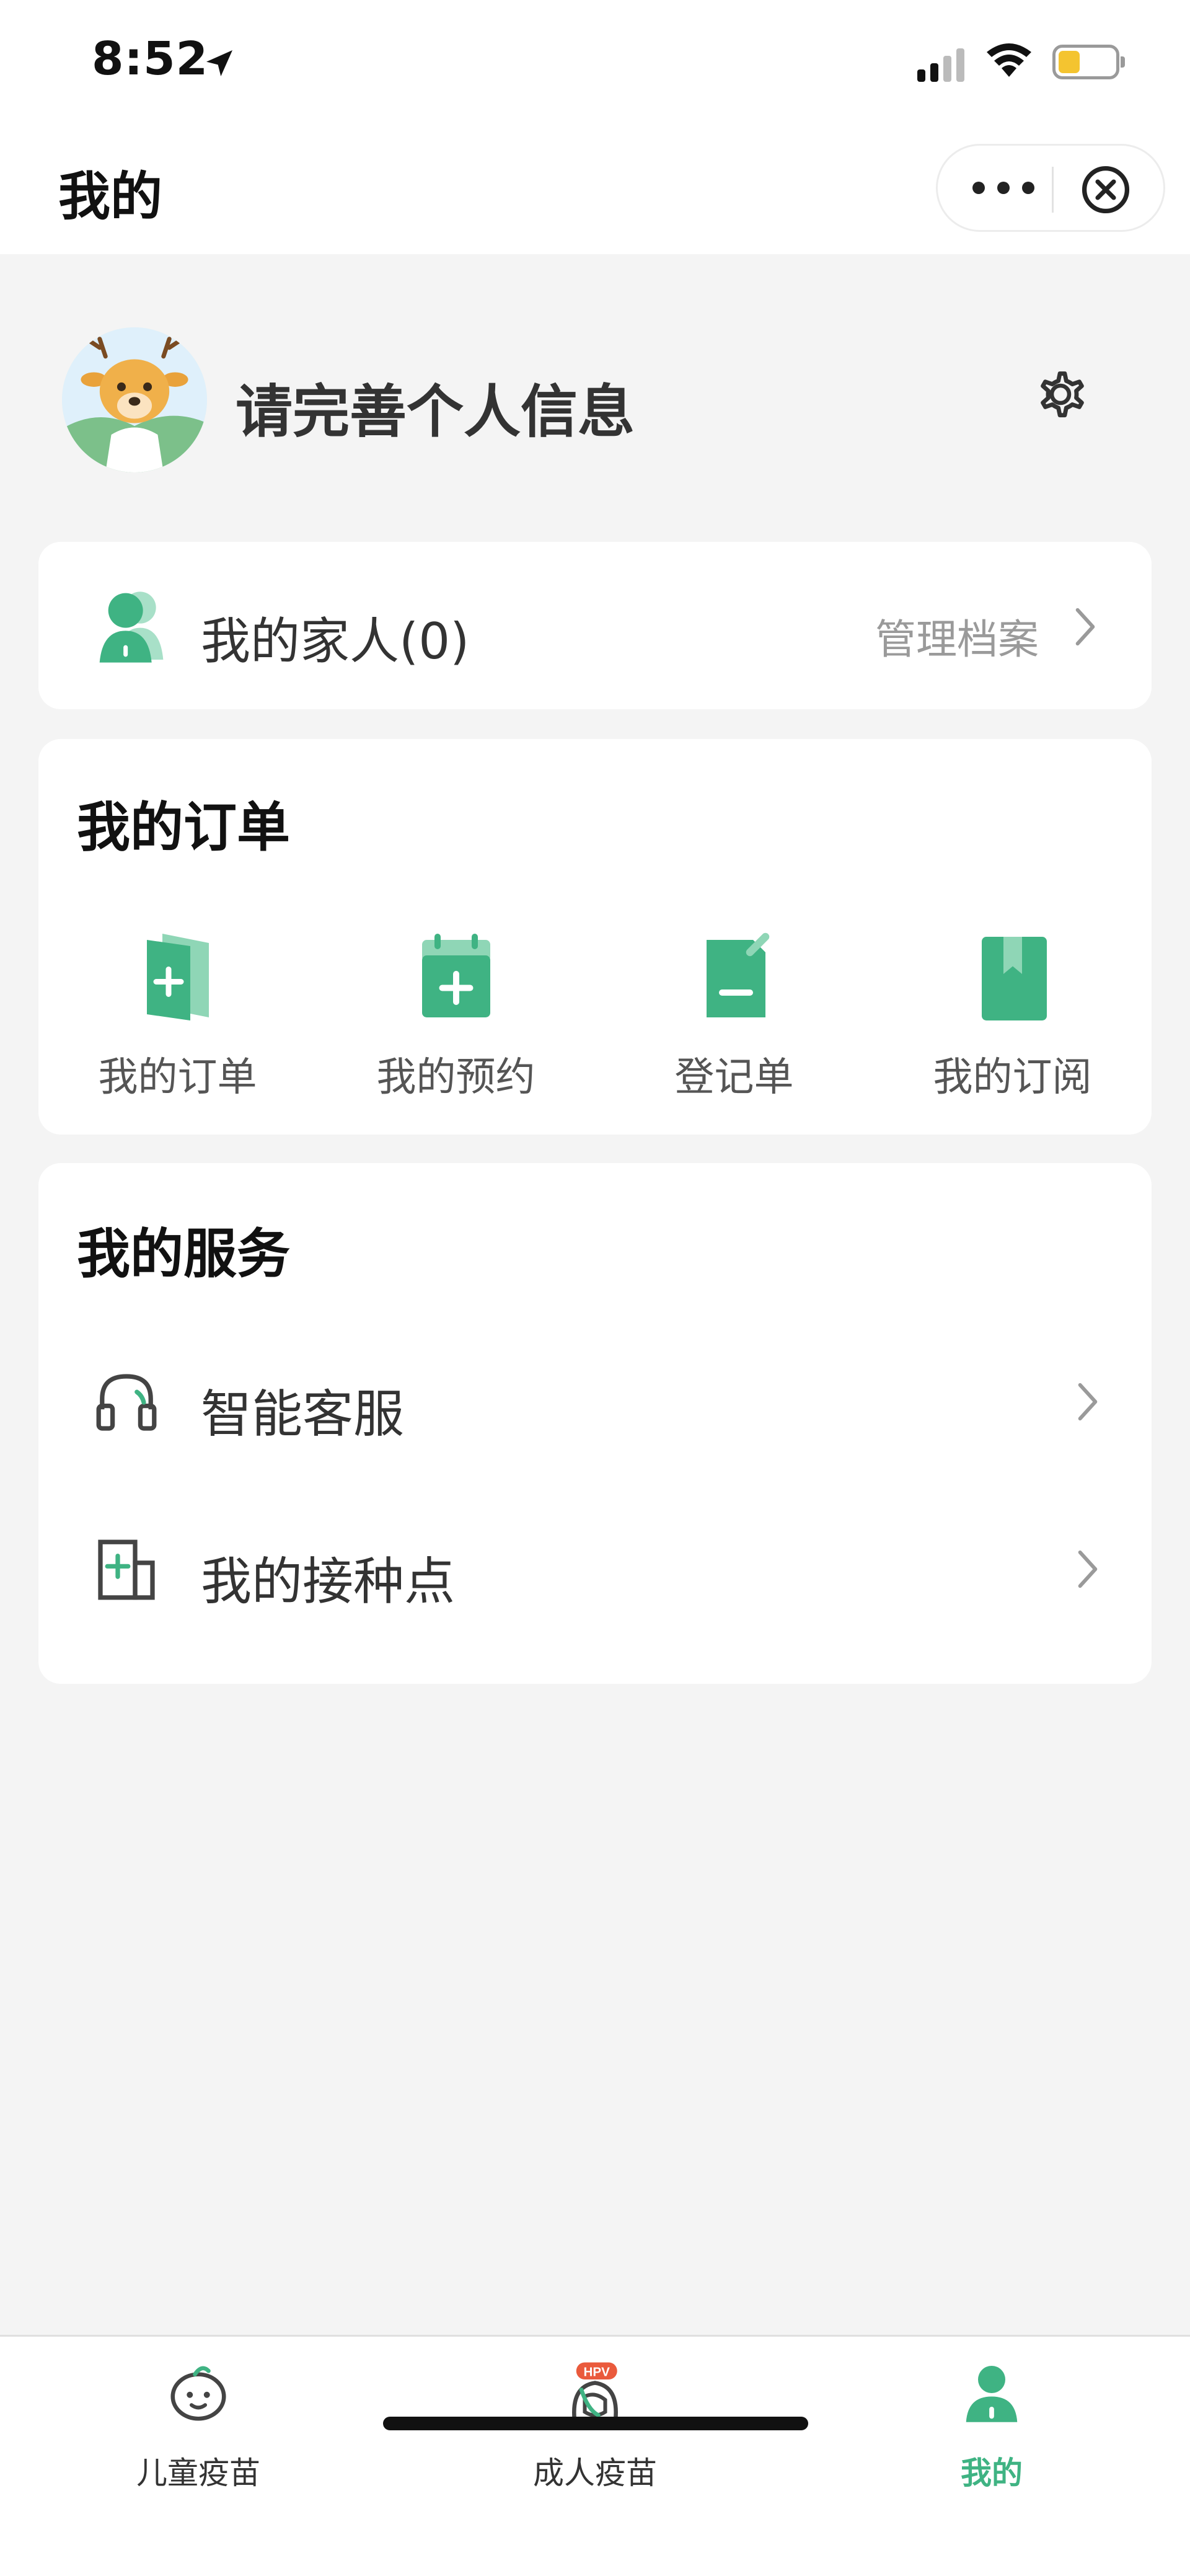  Describe the element at coordinates (1088, 62) in the screenshot. I see `battery-icon` at that location.